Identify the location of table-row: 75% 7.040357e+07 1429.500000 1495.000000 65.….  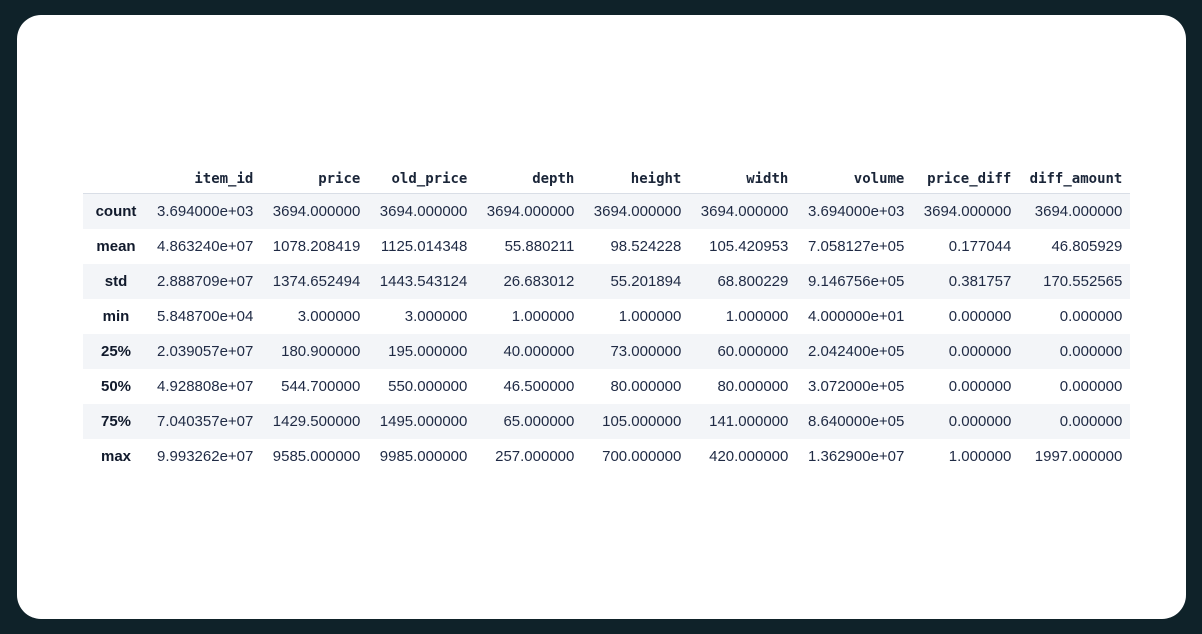
(607, 421).